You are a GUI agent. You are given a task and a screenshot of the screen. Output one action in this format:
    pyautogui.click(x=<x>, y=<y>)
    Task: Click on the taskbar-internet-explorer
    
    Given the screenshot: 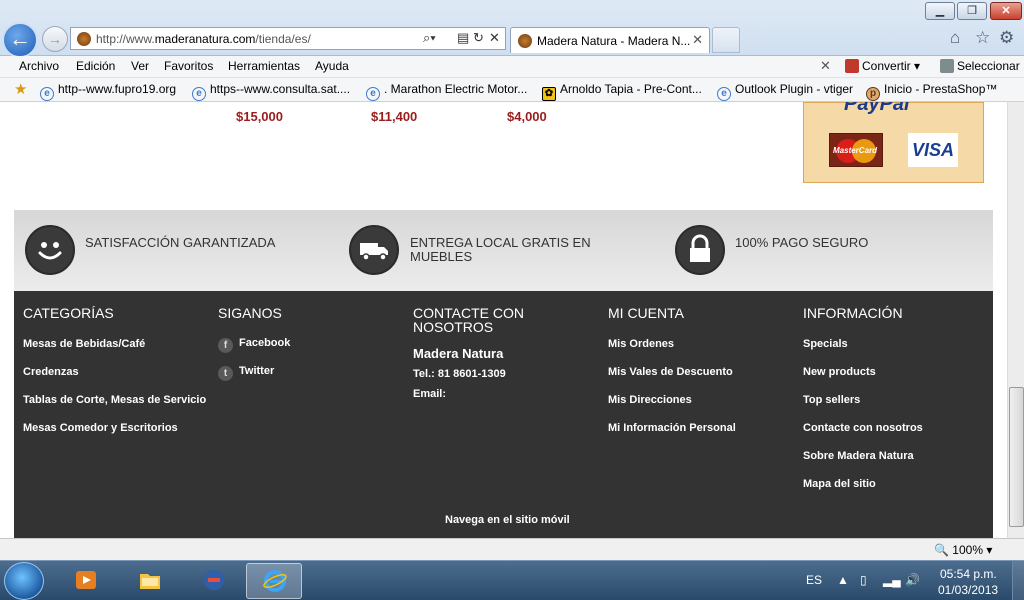 What is the action you would take?
    pyautogui.click(x=274, y=581)
    